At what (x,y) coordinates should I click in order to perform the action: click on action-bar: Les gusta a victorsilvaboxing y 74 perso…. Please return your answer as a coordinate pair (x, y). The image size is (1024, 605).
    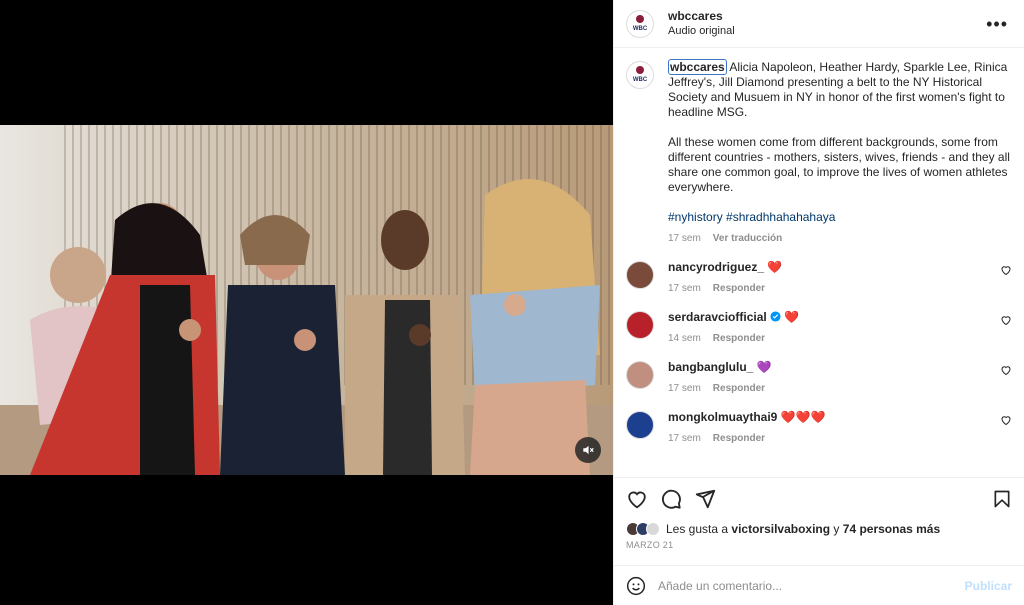
    Looking at the image, I should click on (819, 521).